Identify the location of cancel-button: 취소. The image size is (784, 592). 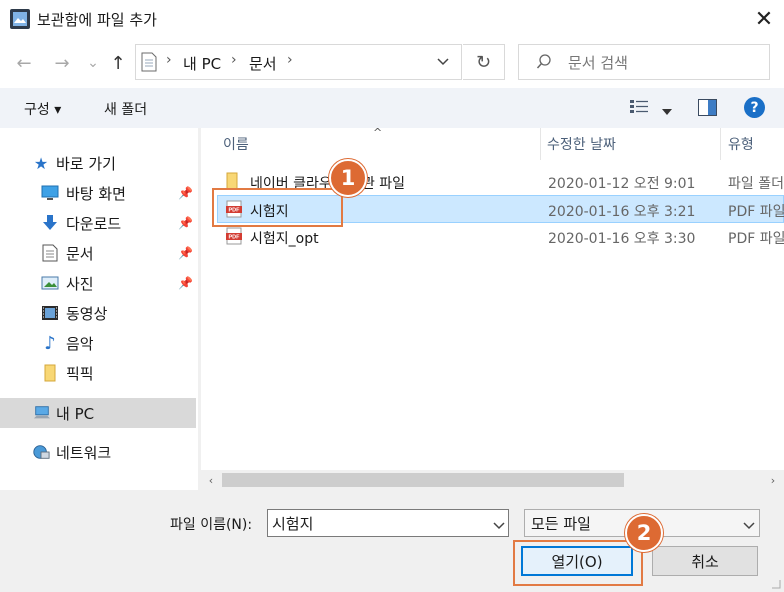
(705, 561).